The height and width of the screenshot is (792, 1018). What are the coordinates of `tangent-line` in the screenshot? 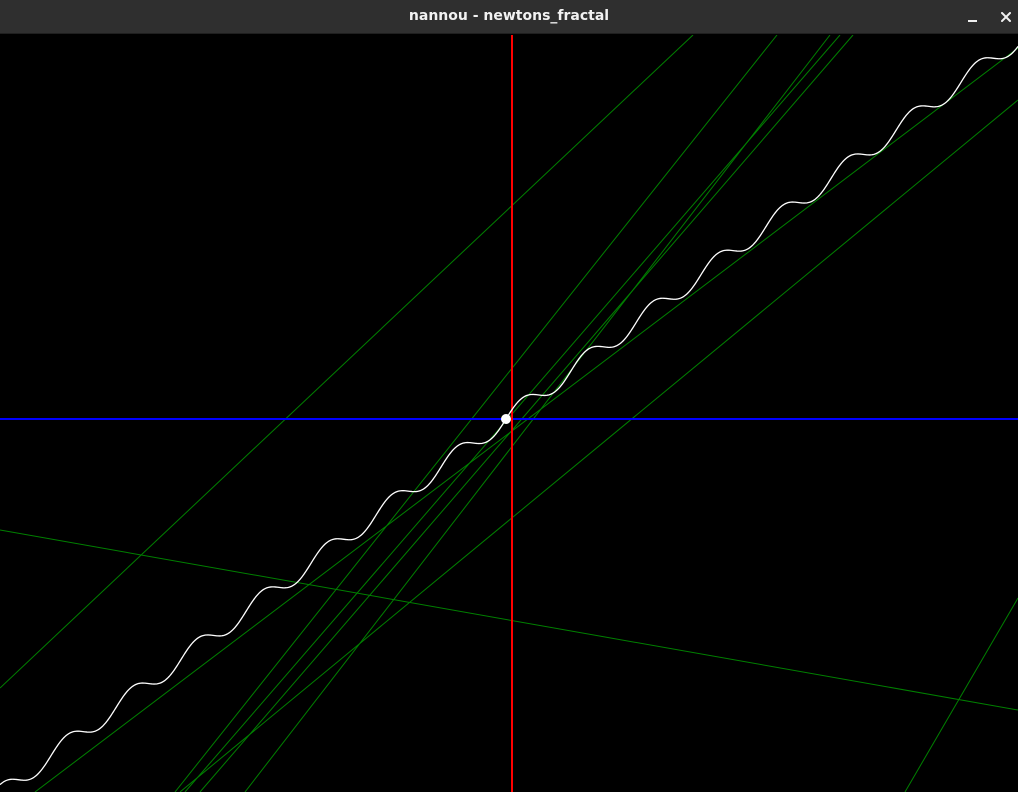 It's located at (961, 694).